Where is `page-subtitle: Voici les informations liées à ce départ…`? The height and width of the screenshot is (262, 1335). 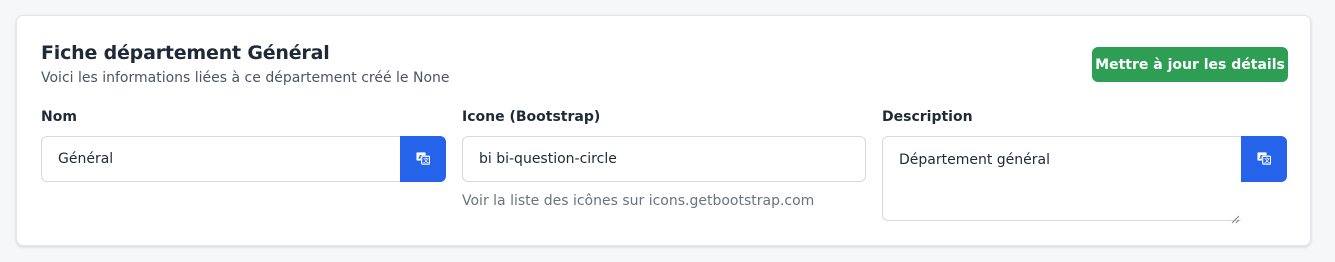 page-subtitle: Voici les informations liées à ce départ… is located at coordinates (245, 78).